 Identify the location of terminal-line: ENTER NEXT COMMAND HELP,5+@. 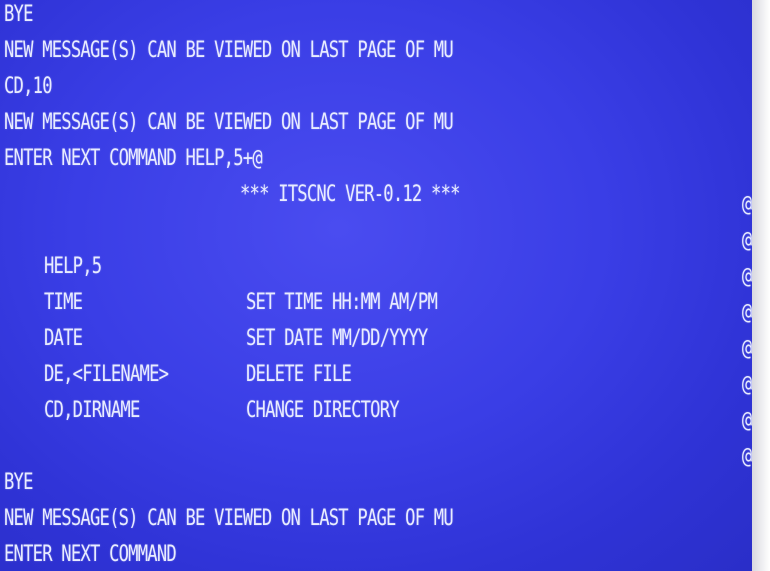
(133, 158).